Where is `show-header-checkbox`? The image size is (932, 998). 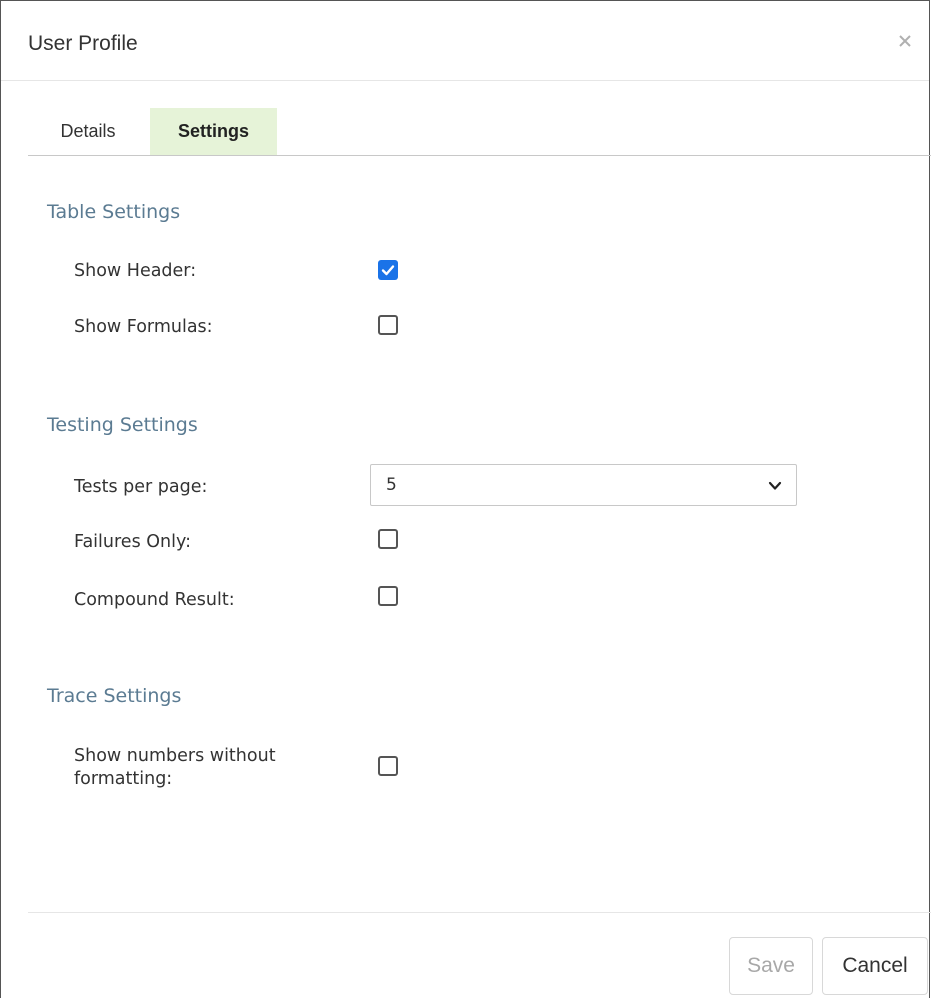 show-header-checkbox is located at coordinates (388, 270).